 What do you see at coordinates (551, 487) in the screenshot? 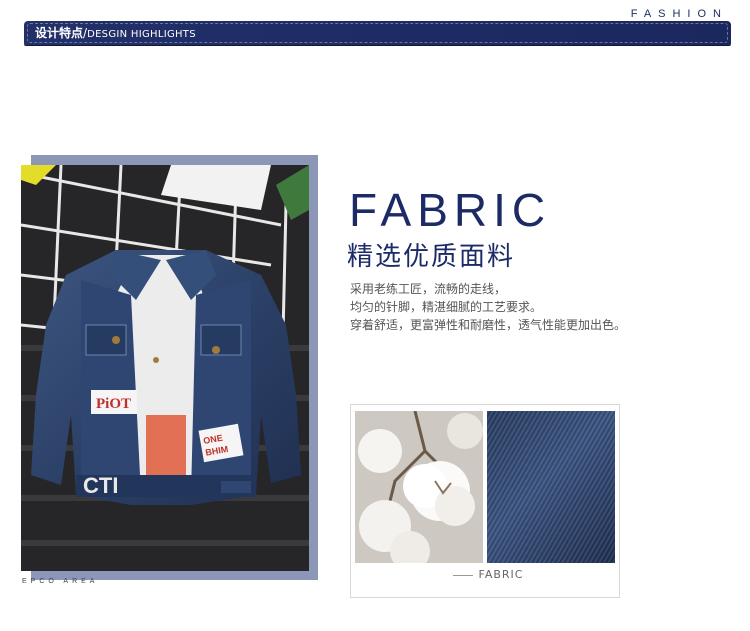
I see `denim-swatch` at bounding box center [551, 487].